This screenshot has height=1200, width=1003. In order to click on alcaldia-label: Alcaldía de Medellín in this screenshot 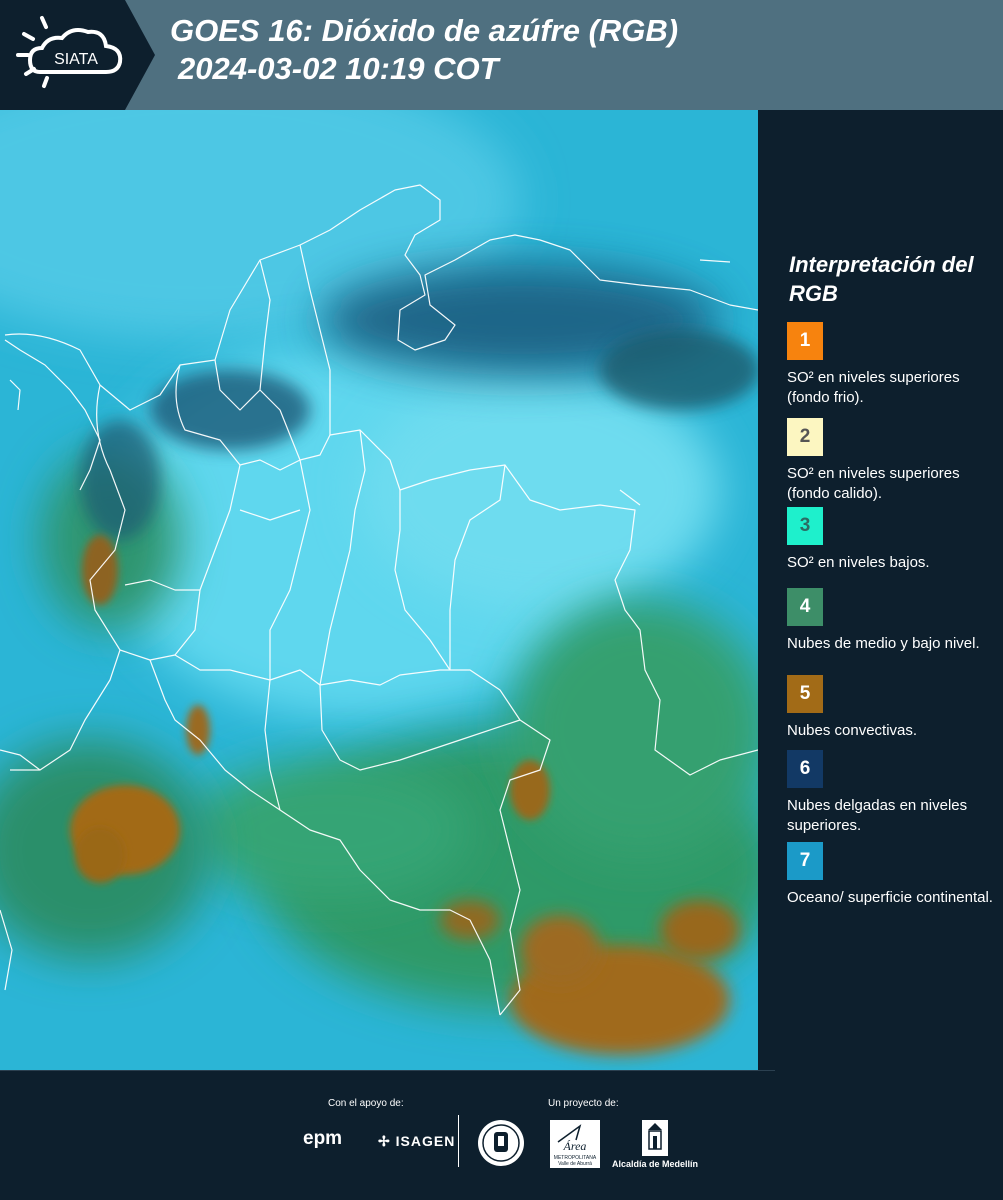, I will do `click(655, 1164)`.